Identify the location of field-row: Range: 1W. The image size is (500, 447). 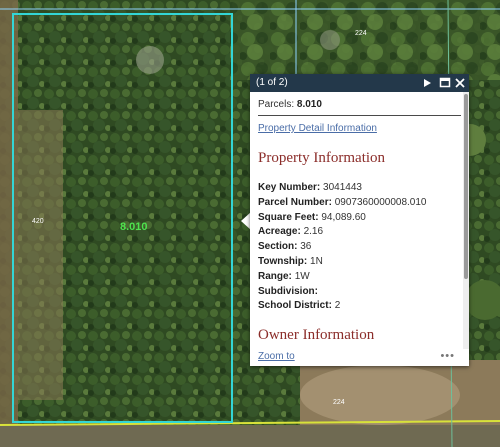
(284, 276).